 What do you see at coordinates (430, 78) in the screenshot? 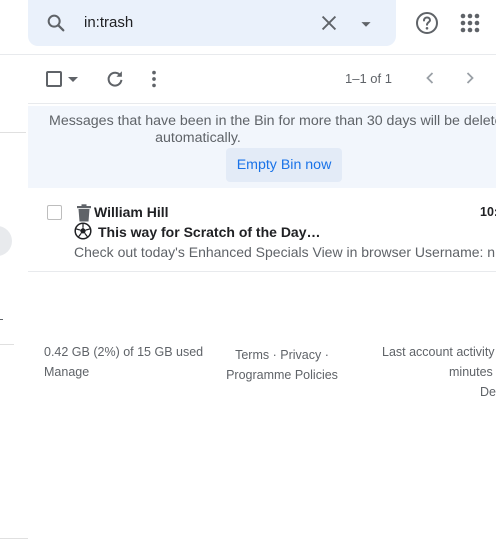
I see `chevron-left-icon` at bounding box center [430, 78].